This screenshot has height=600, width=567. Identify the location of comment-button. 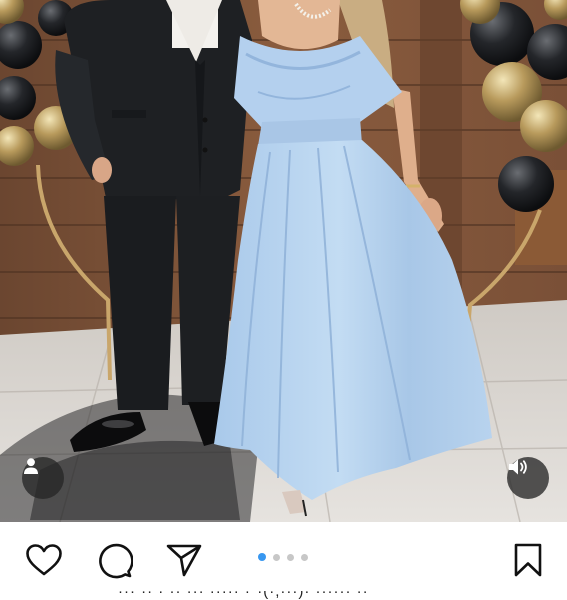
(114, 560).